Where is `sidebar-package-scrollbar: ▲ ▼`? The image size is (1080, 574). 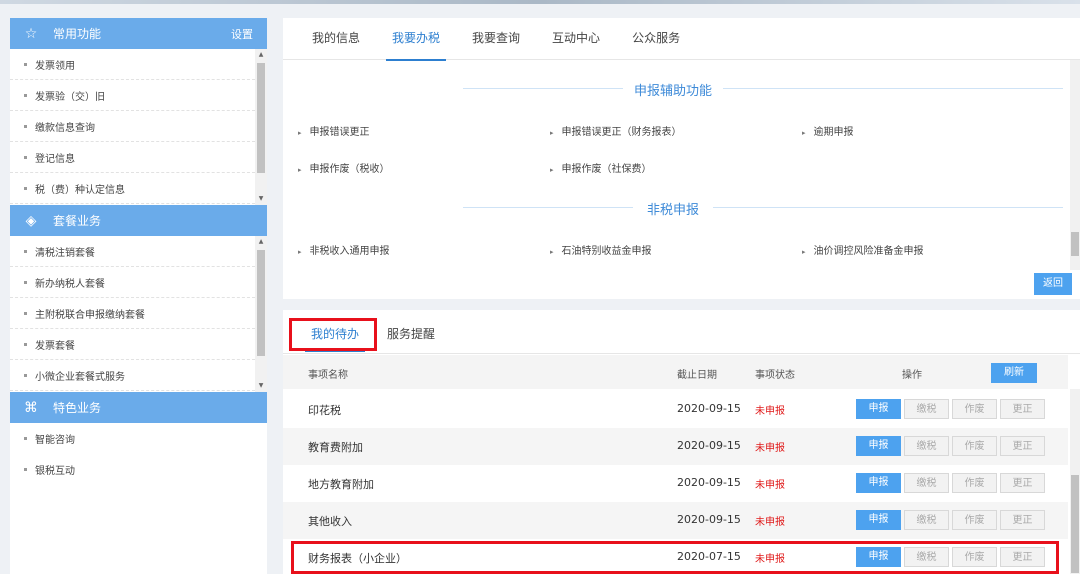
sidebar-package-scrollbar: ▲ ▼ is located at coordinates (261, 314).